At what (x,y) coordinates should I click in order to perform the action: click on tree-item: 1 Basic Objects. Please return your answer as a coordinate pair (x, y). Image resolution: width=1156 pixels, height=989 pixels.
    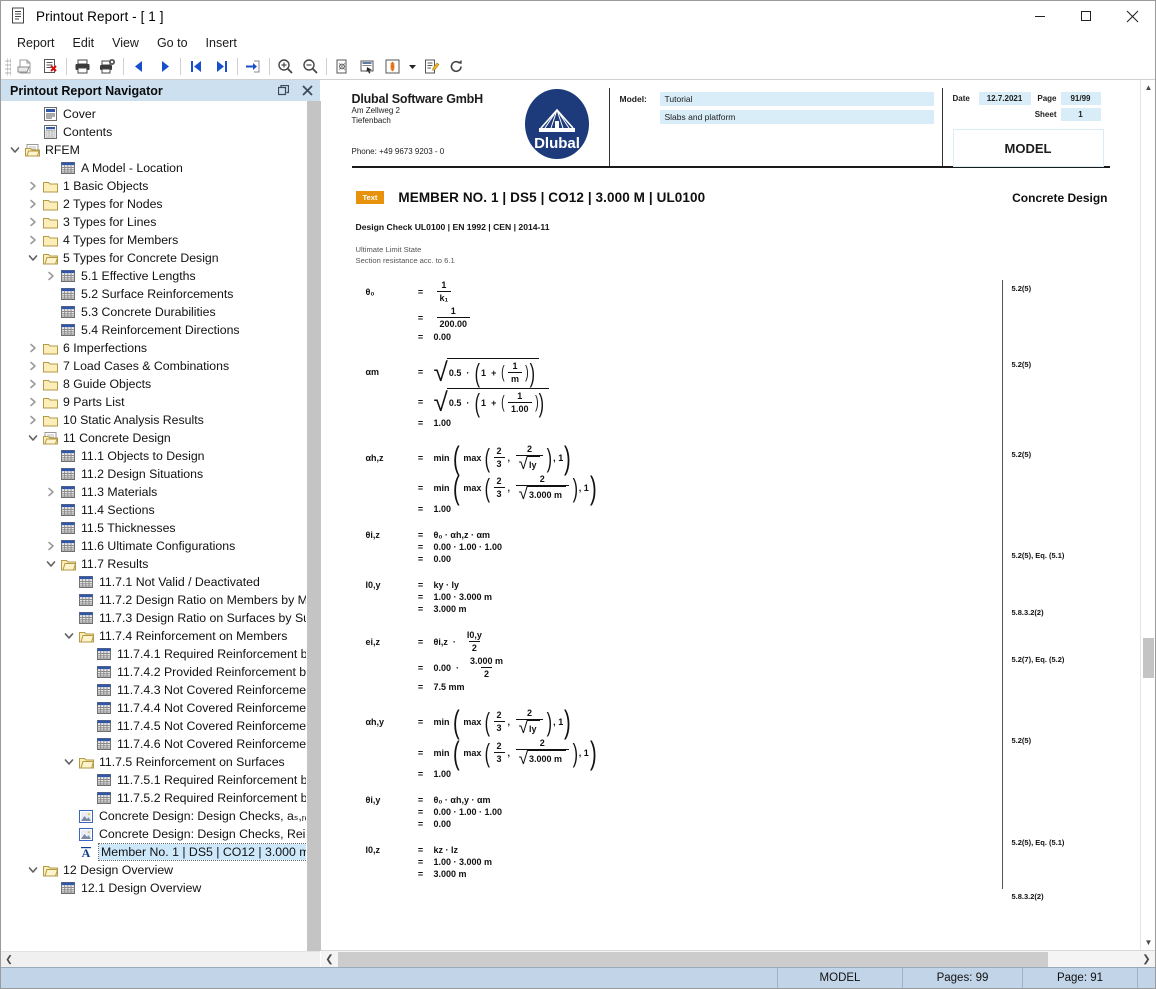
    Looking at the image, I should click on (153, 186).